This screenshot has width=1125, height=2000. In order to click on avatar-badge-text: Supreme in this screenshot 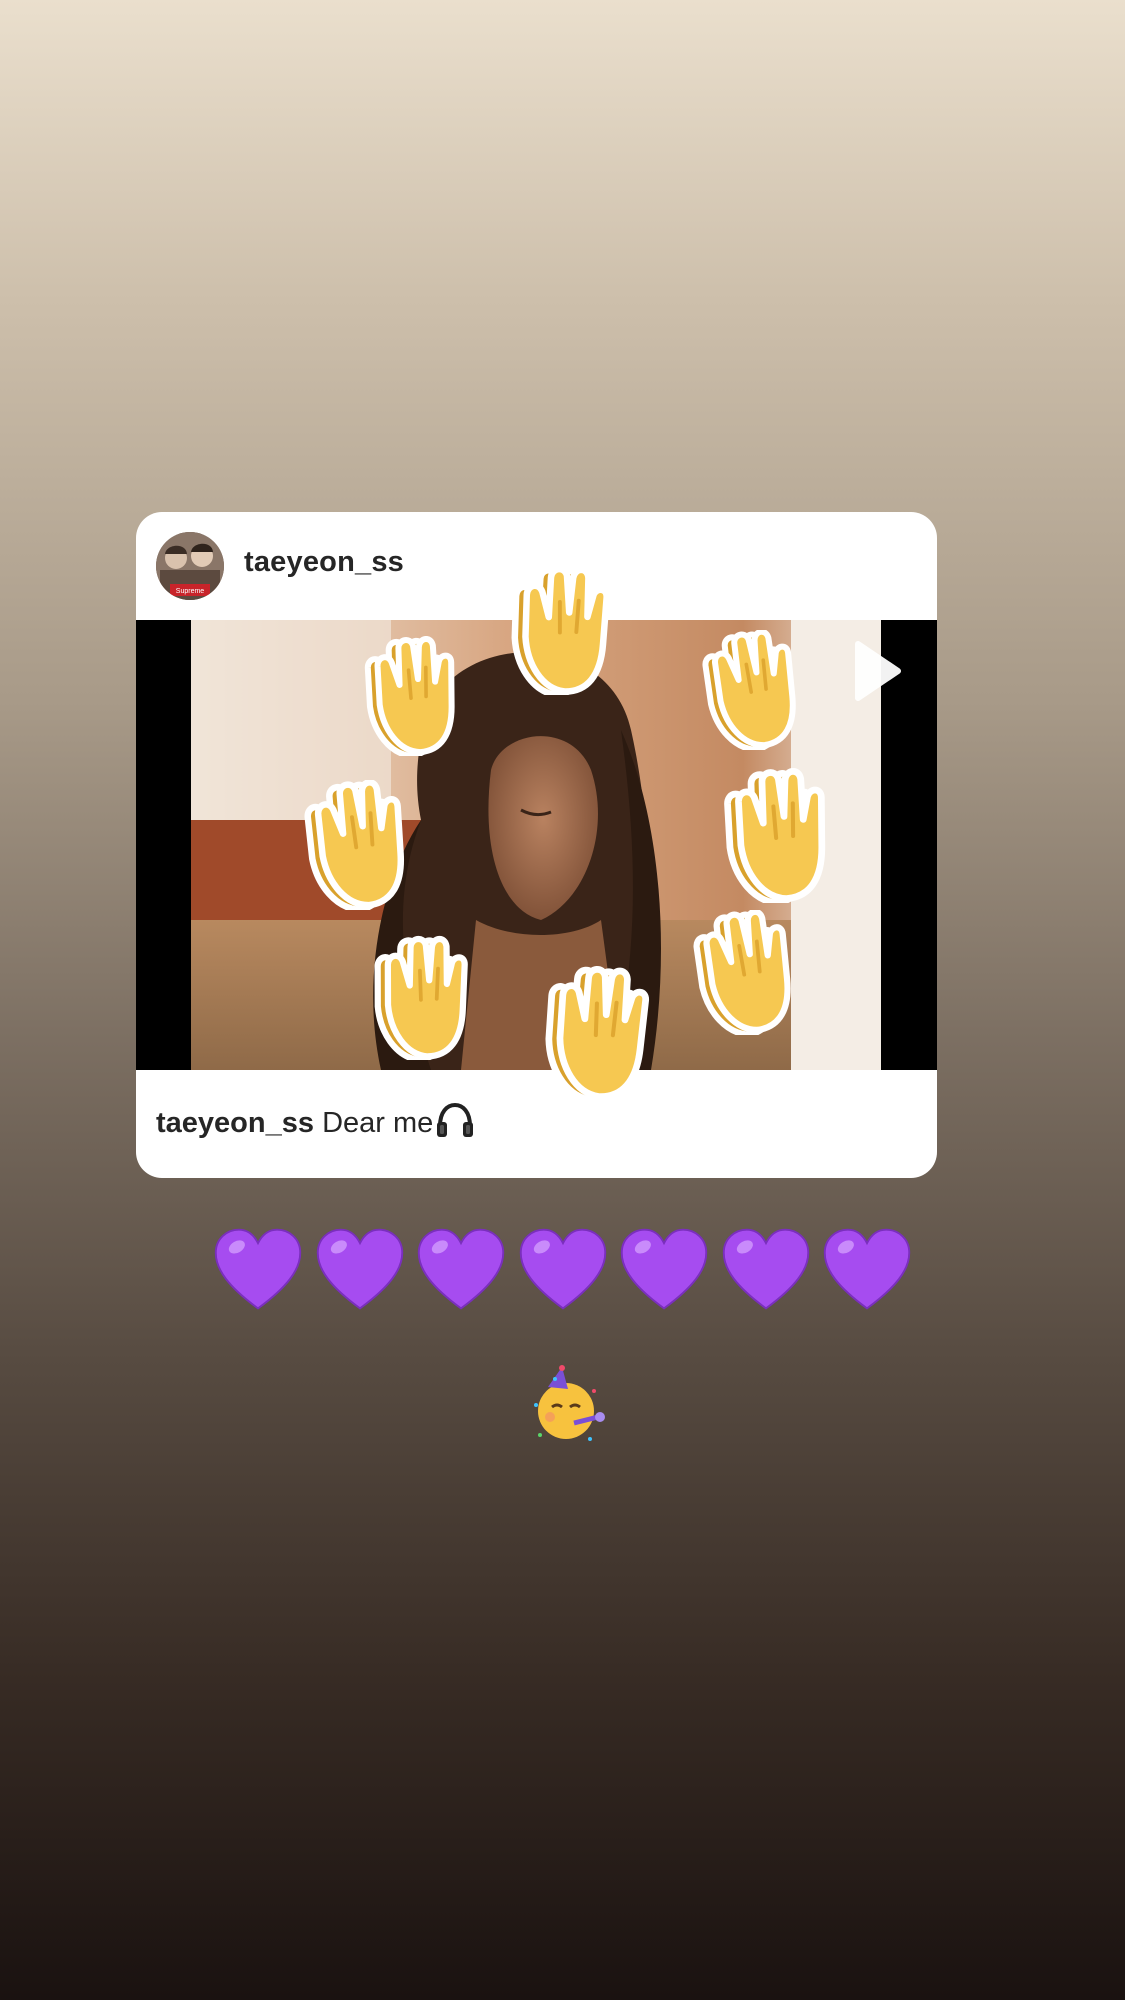, I will do `click(190, 591)`.